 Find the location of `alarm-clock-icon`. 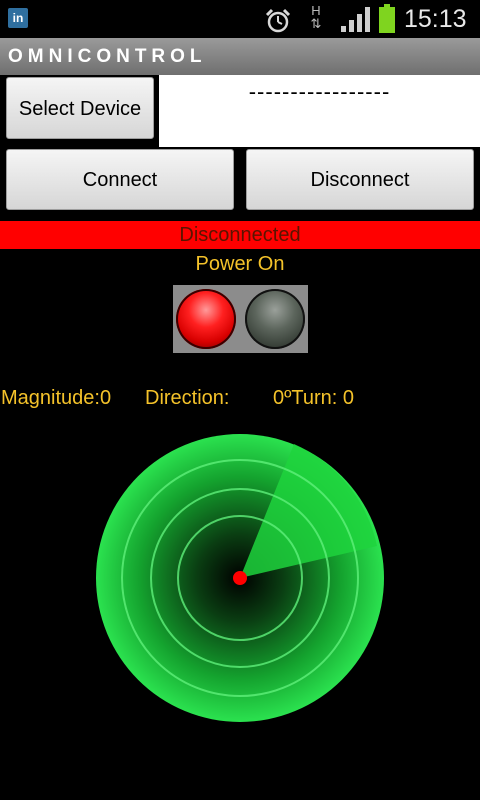

alarm-clock-icon is located at coordinates (278, 20).